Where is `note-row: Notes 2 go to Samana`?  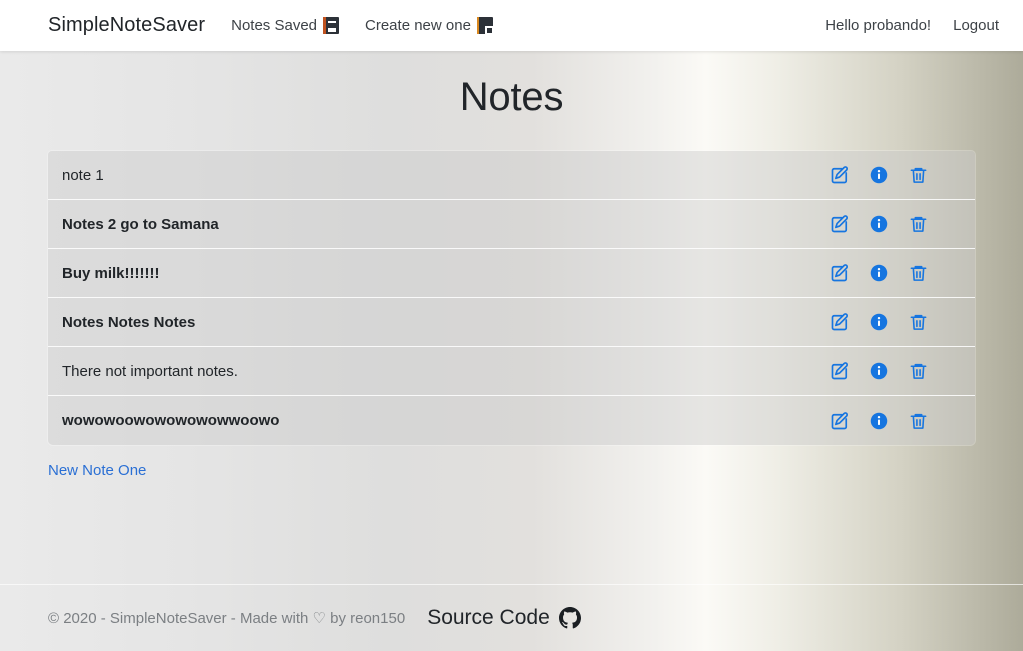
note-row: Notes 2 go to Samana is located at coordinates (511, 224).